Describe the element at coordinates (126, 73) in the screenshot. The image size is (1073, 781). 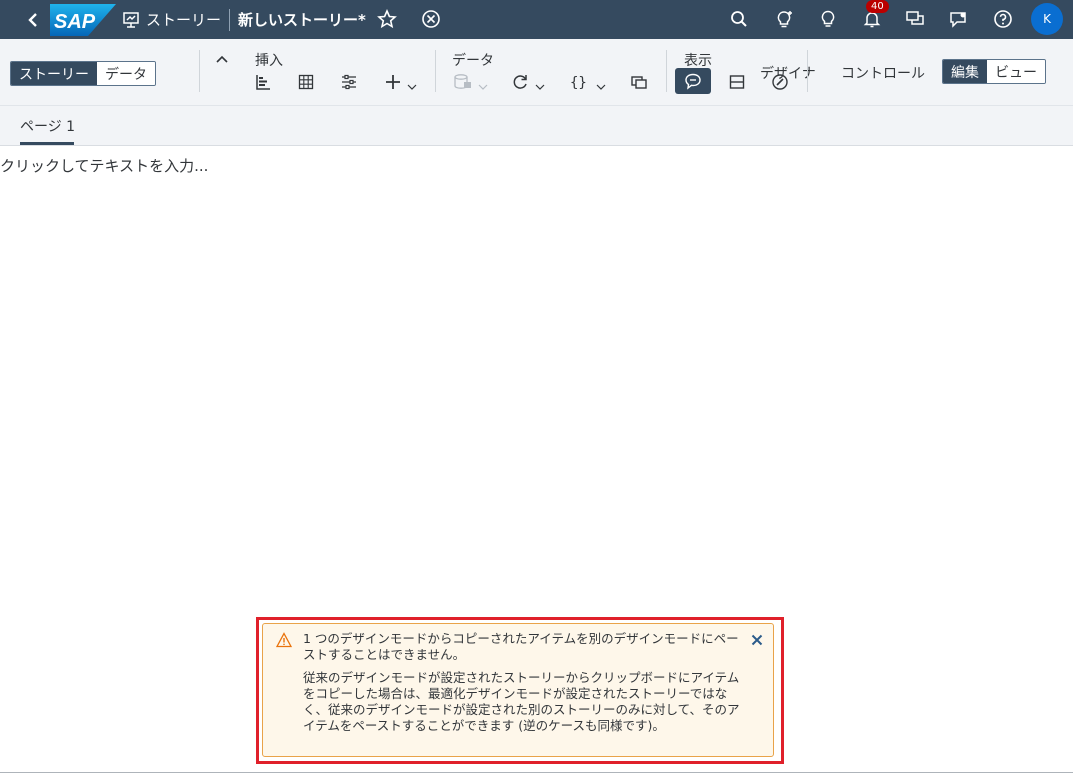
I see `mode-tab-data: データ` at that location.